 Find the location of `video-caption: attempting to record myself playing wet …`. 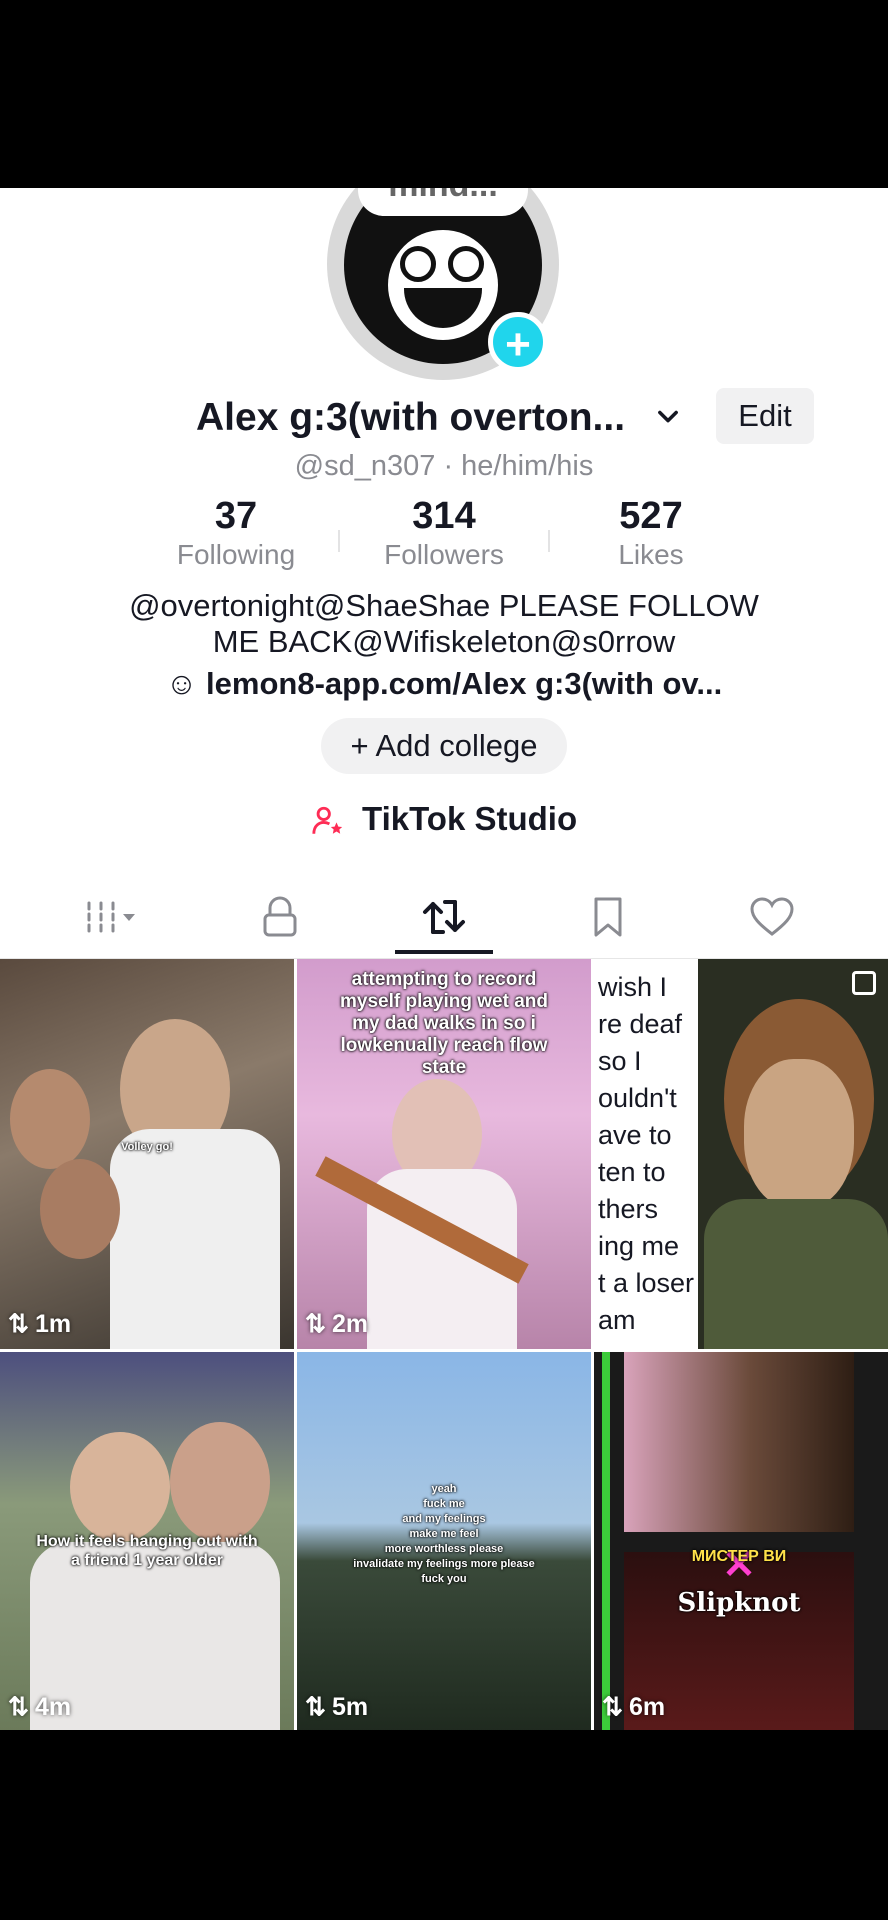

video-caption: attempting to record myself playing wet … is located at coordinates (444, 1023).